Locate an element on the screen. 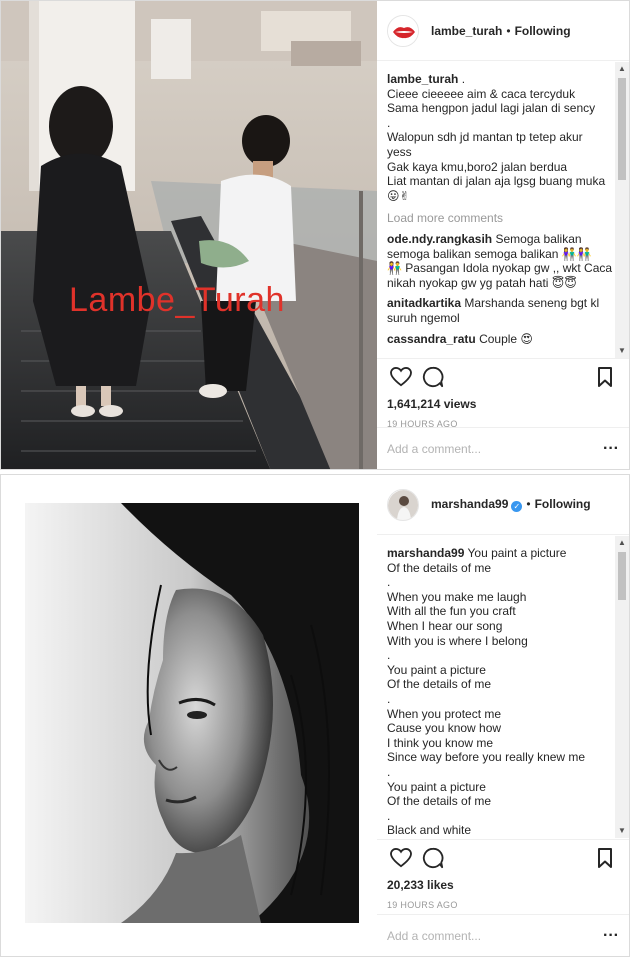  caption-line: Gak kaya kmu,boro2 jalan berdua is located at coordinates (477, 166).